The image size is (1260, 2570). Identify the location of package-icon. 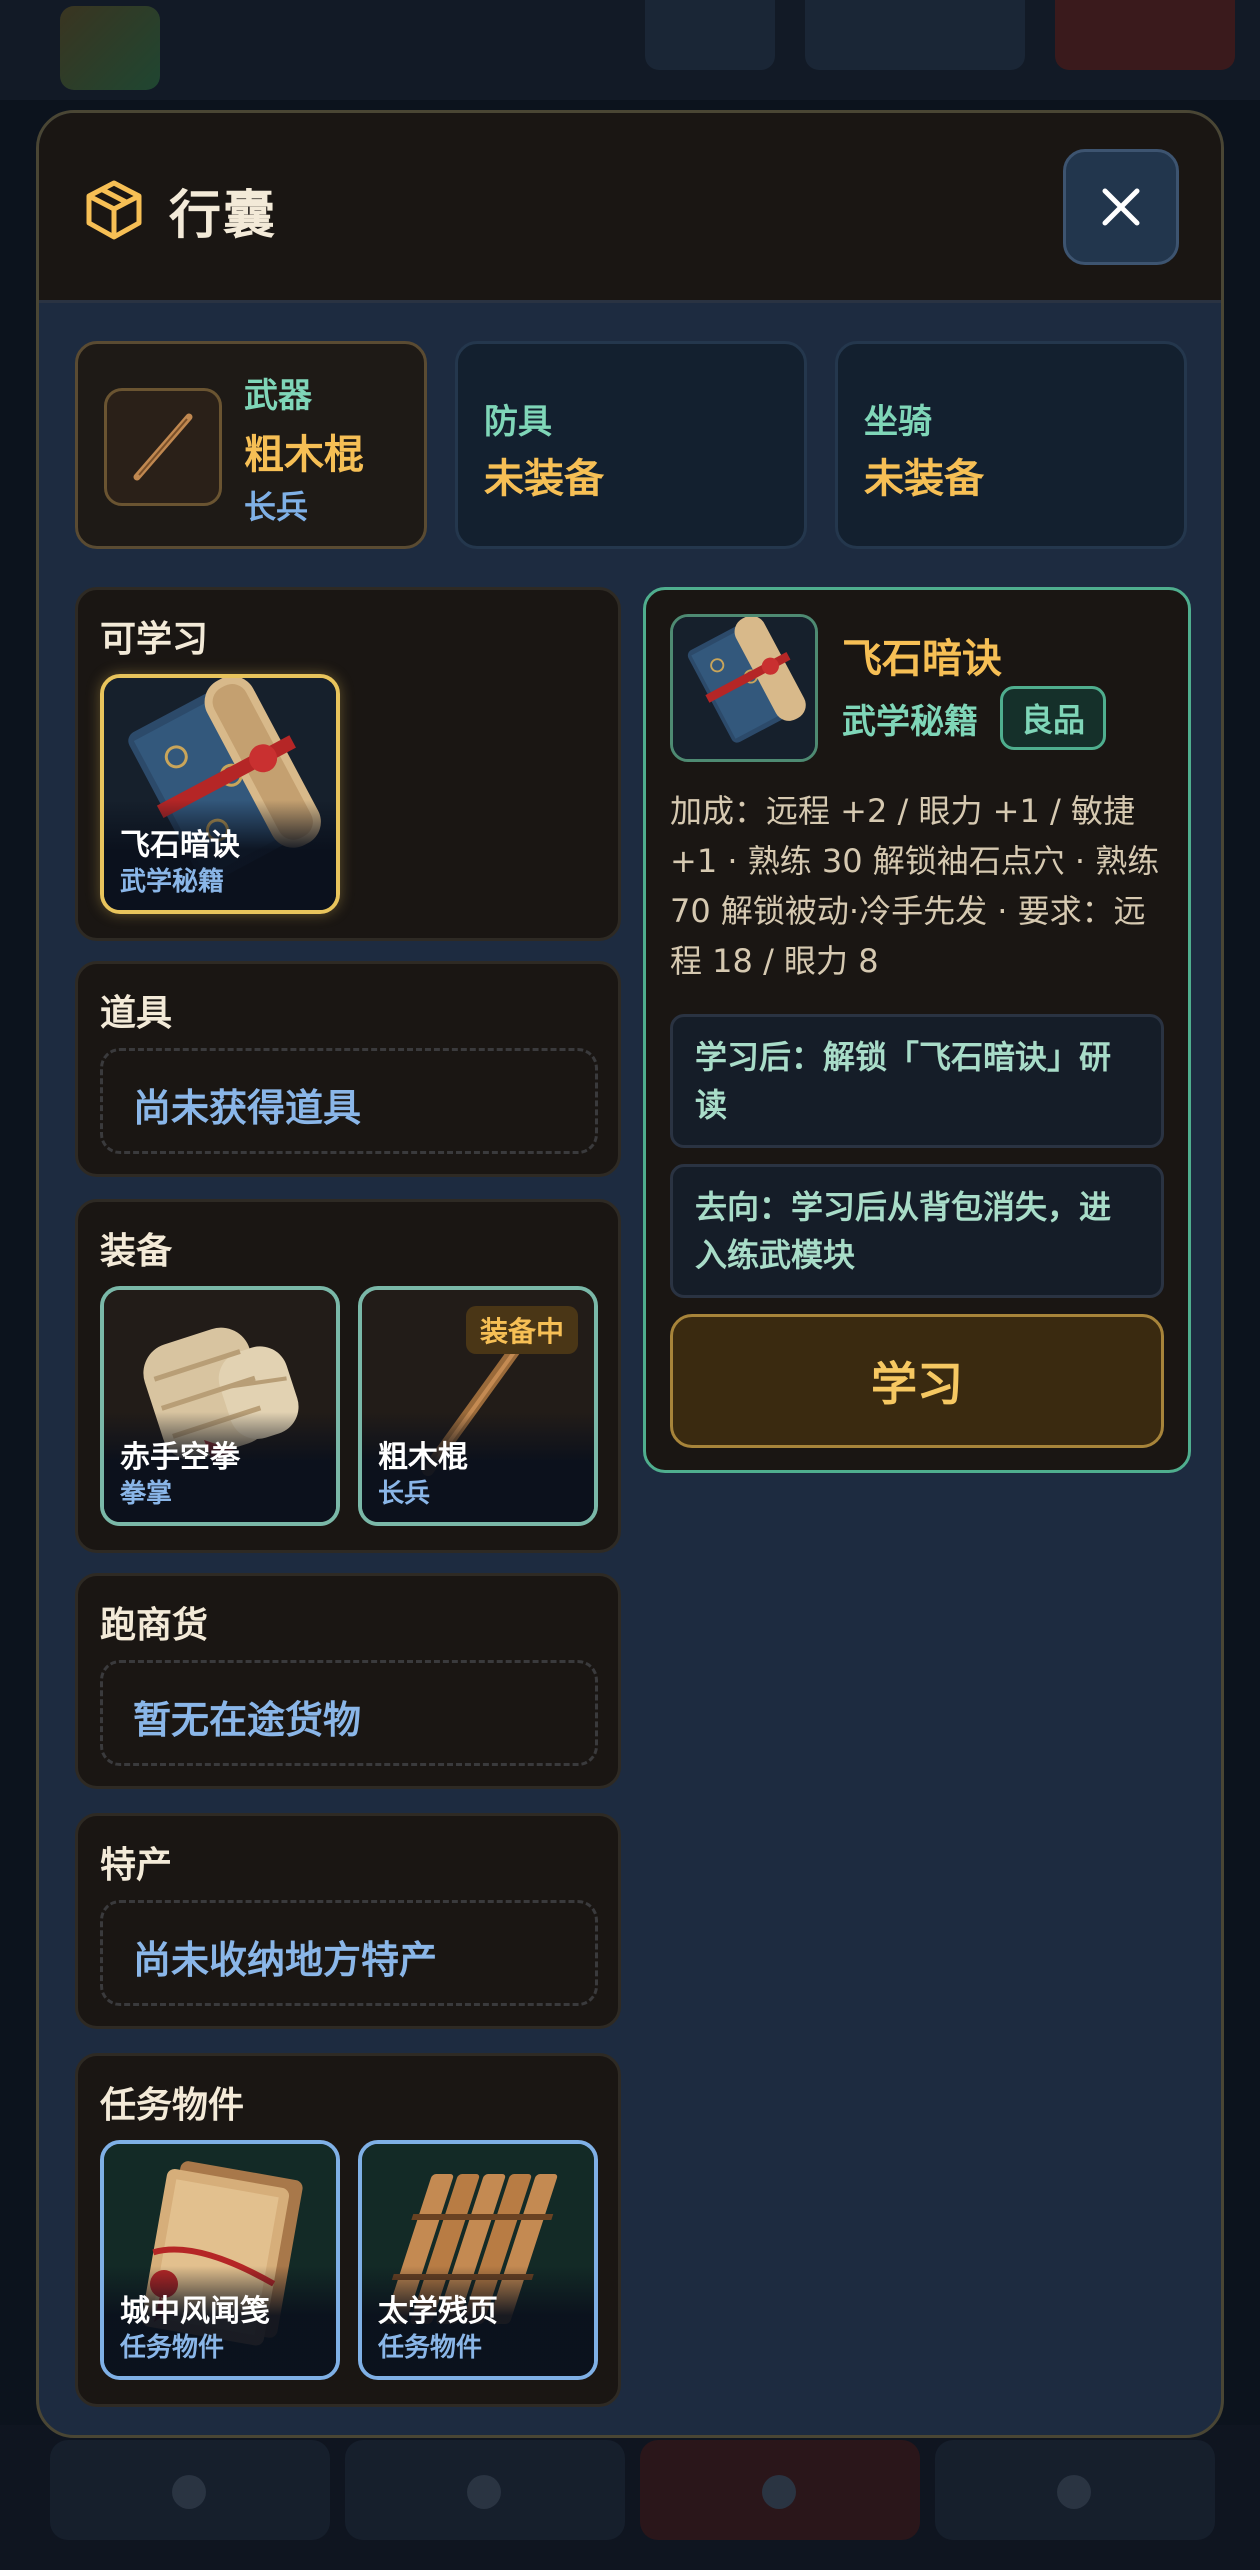
(114, 210).